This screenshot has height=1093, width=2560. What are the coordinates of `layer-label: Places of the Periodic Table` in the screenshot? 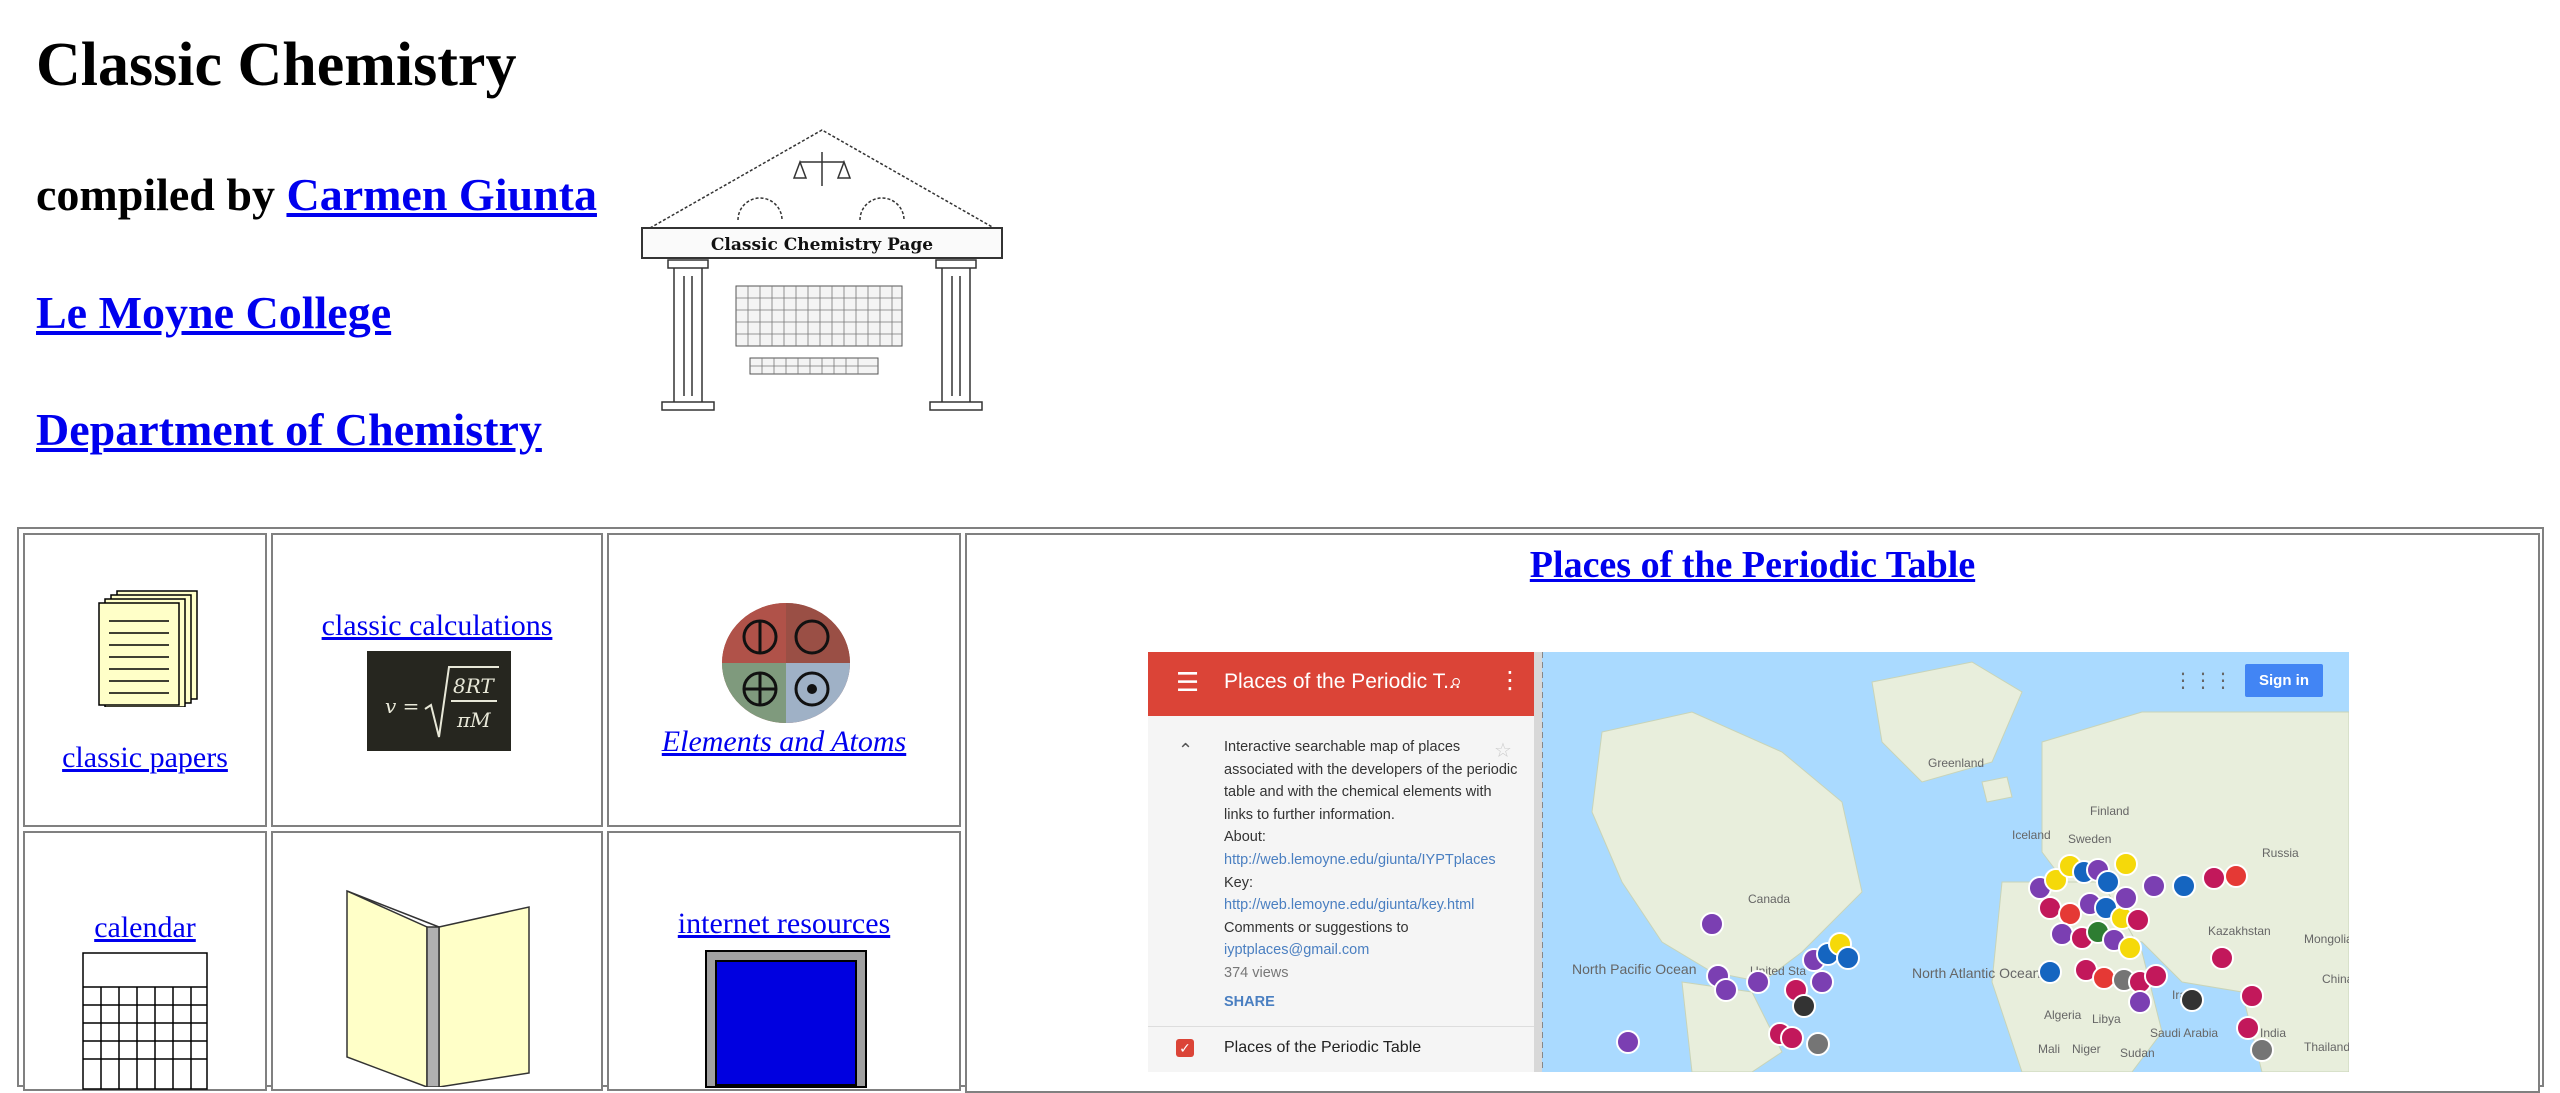 It's located at (1323, 1047).